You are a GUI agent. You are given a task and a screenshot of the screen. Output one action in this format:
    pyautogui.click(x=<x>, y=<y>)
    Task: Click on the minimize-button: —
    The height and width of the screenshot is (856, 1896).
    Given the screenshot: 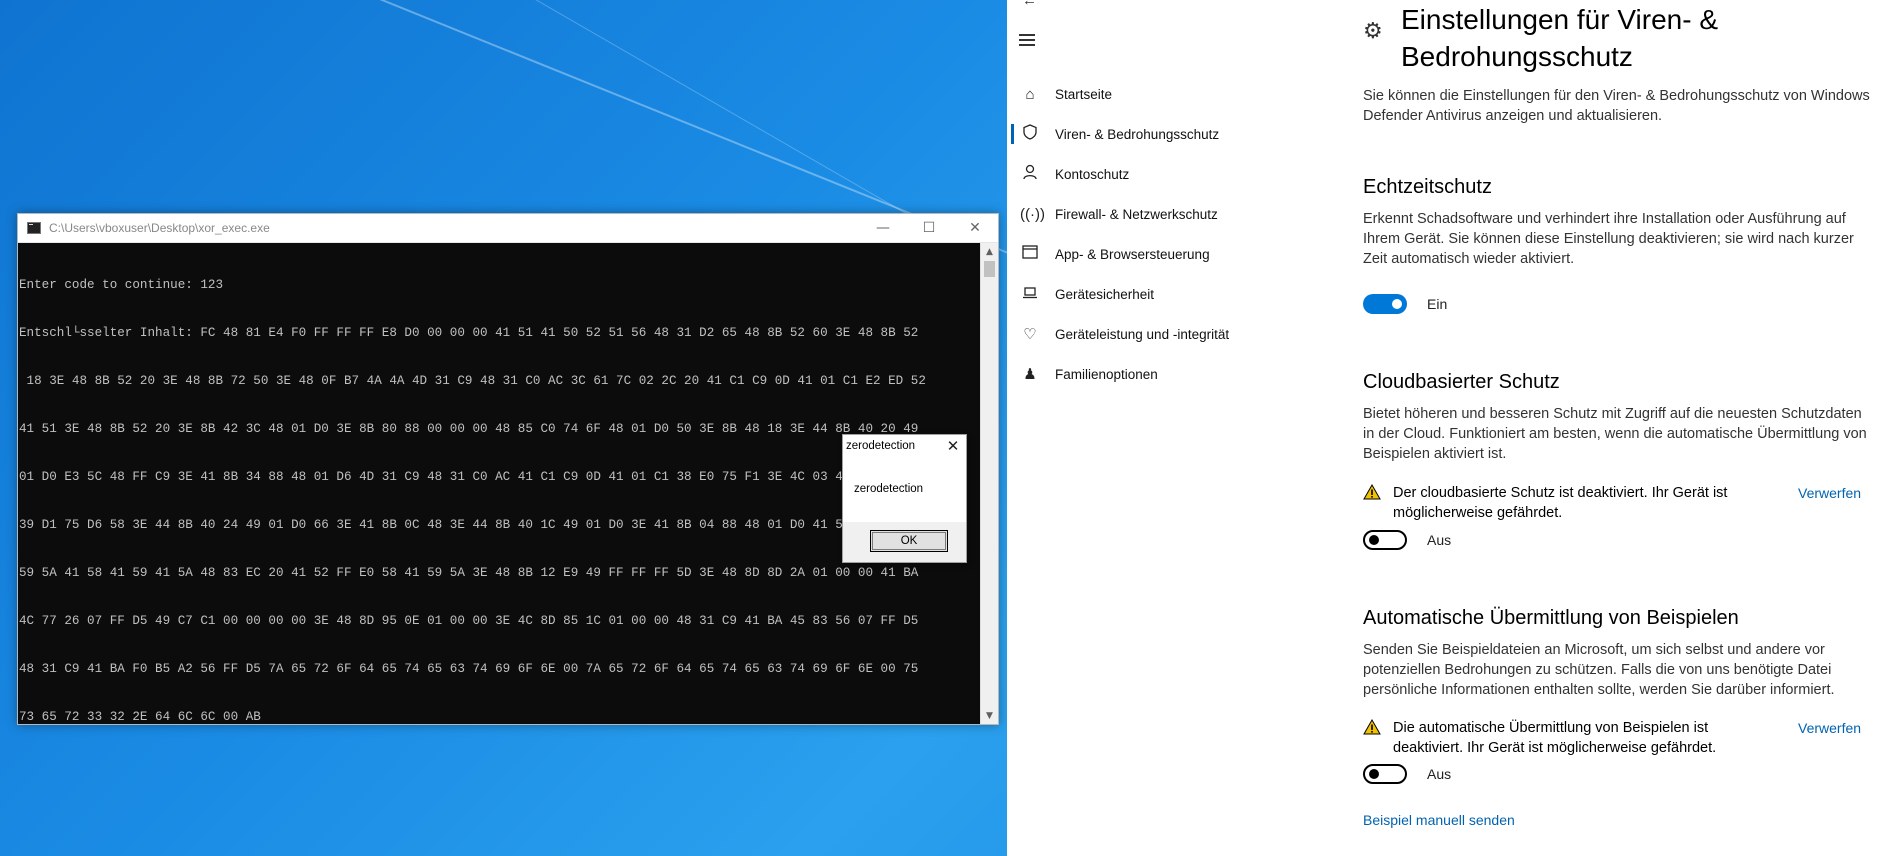 What is the action you would take?
    pyautogui.click(x=883, y=228)
    